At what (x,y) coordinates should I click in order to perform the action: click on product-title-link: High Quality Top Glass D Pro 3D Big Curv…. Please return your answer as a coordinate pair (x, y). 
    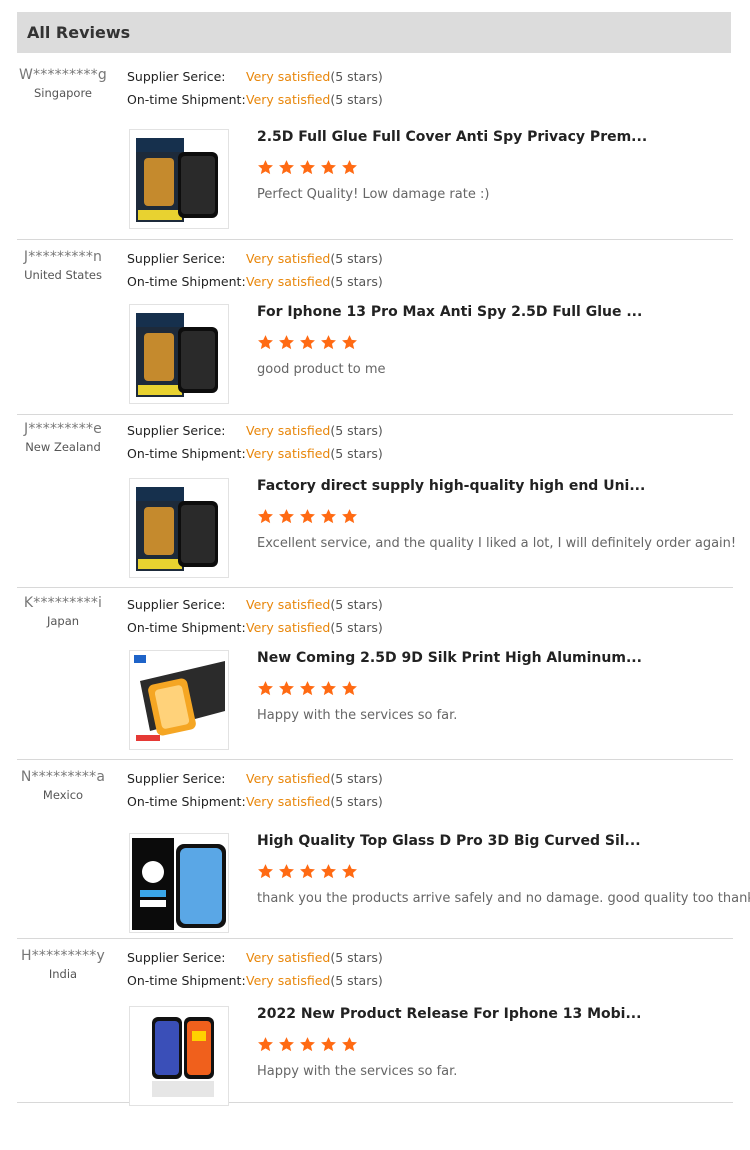
    Looking at the image, I should click on (449, 841).